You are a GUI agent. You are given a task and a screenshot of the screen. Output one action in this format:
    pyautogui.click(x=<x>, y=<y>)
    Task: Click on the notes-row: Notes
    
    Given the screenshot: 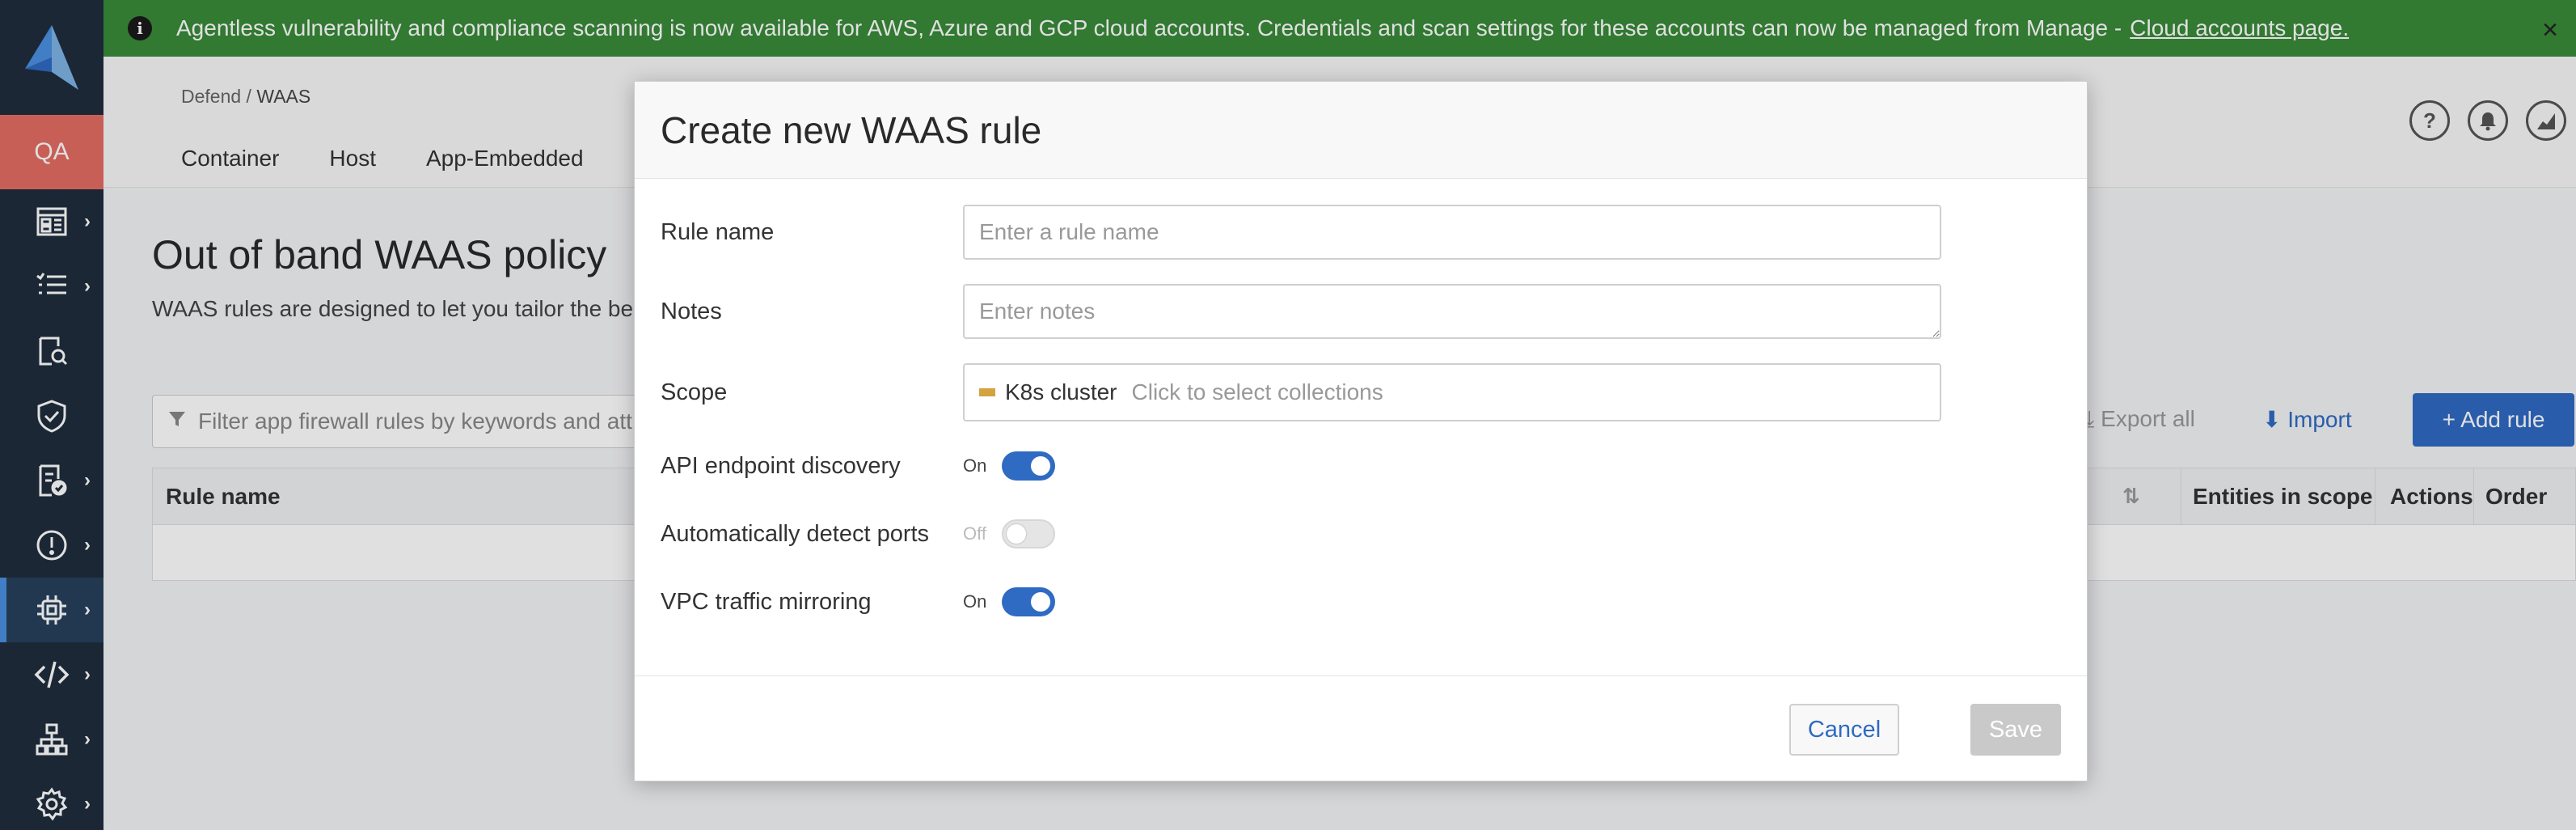 What is the action you would take?
    pyautogui.click(x=1301, y=311)
    